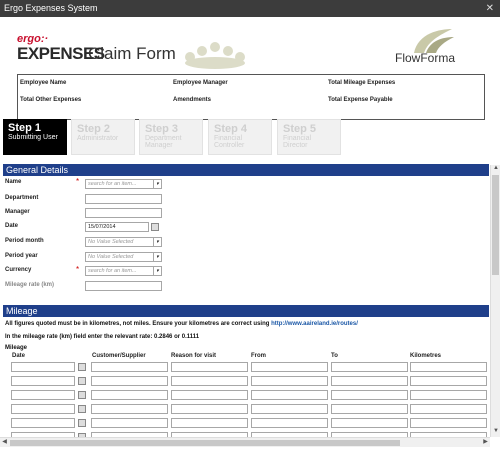 This screenshot has height=450, width=500. Describe the element at coordinates (309, 137) in the screenshot. I see `step-5: Step 5 Financial Director` at that location.